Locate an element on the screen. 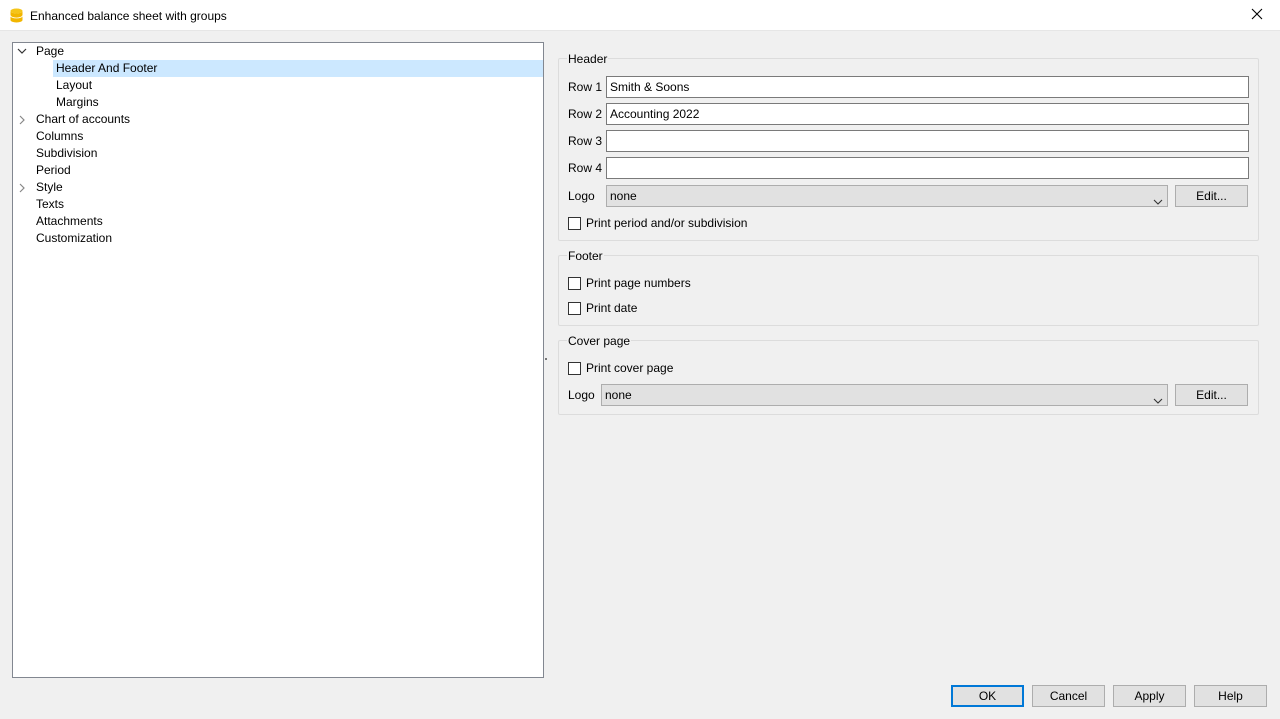 This screenshot has width=1280, height=719. tree-item: Style is located at coordinates (278, 187).